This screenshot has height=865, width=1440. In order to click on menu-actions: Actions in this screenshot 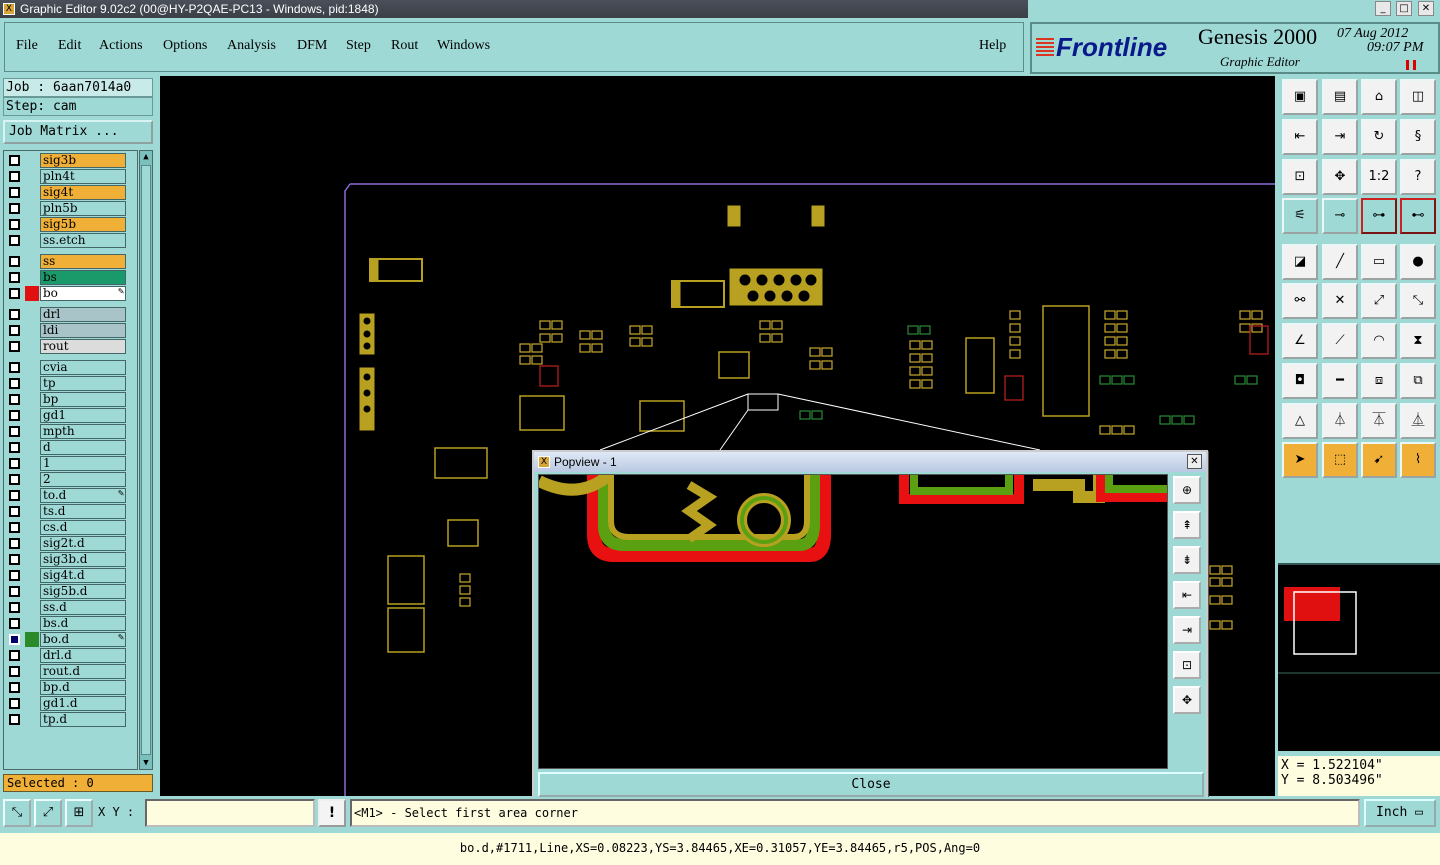, I will do `click(121, 46)`.